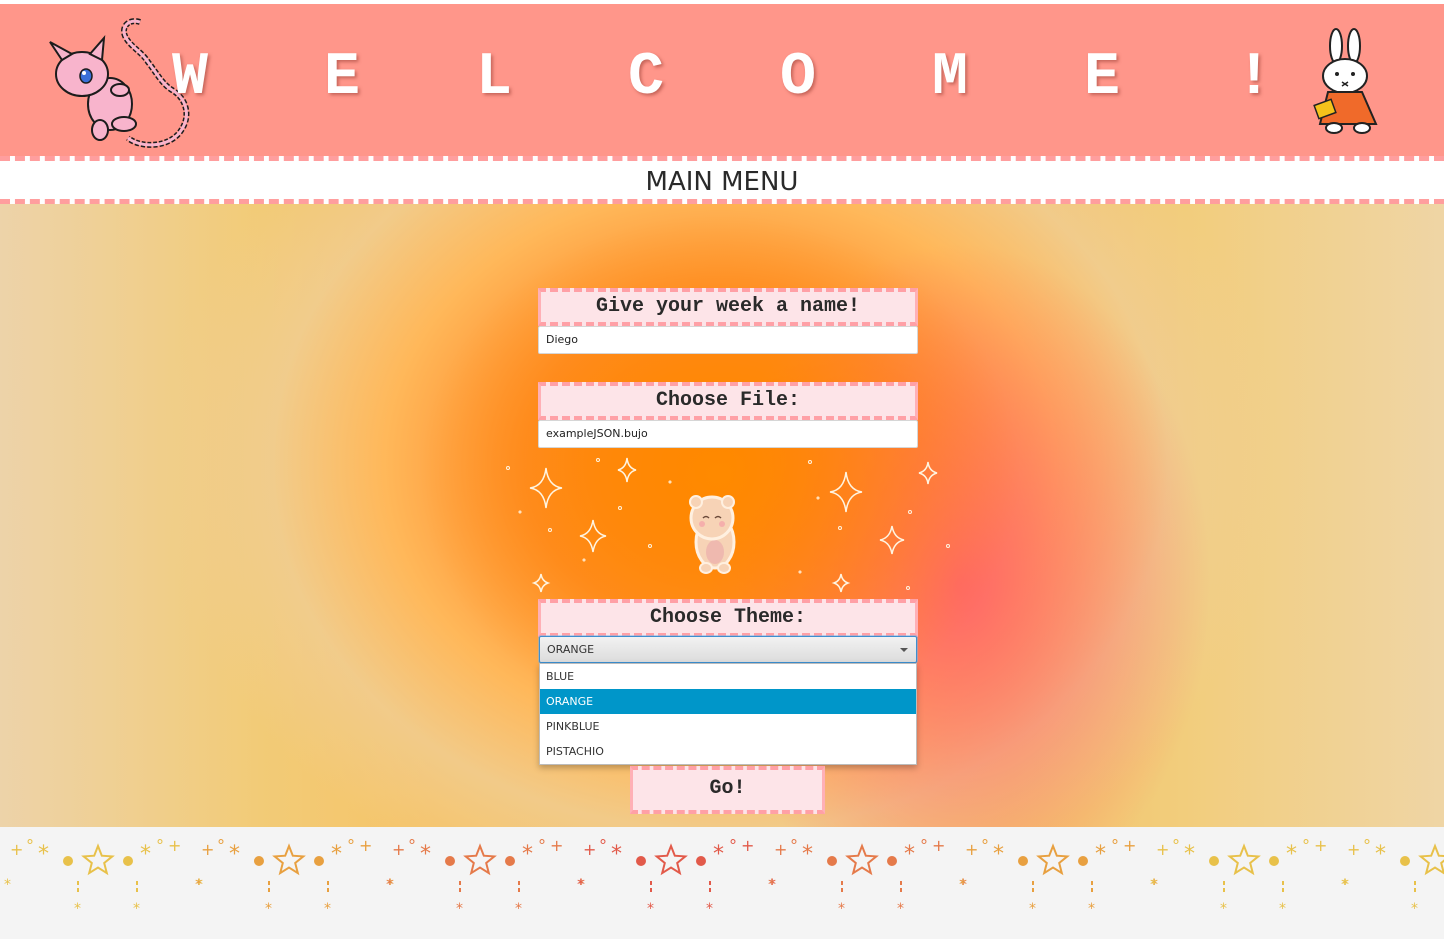 This screenshot has height=939, width=1444. What do you see at coordinates (571, 649) in the screenshot?
I see `theme-select-value: ORANGE` at bounding box center [571, 649].